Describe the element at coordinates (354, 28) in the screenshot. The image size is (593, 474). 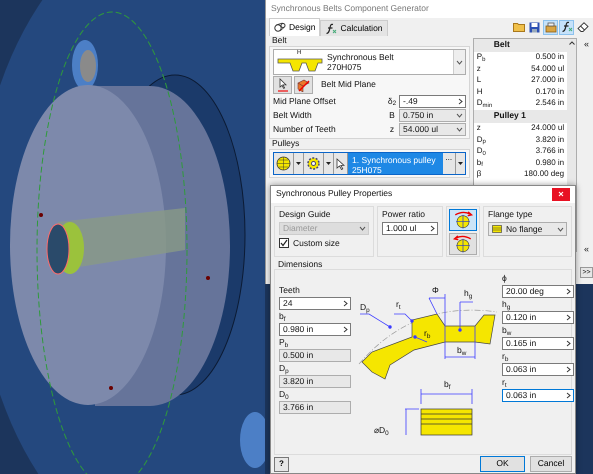
I see `tab: Calculation` at that location.